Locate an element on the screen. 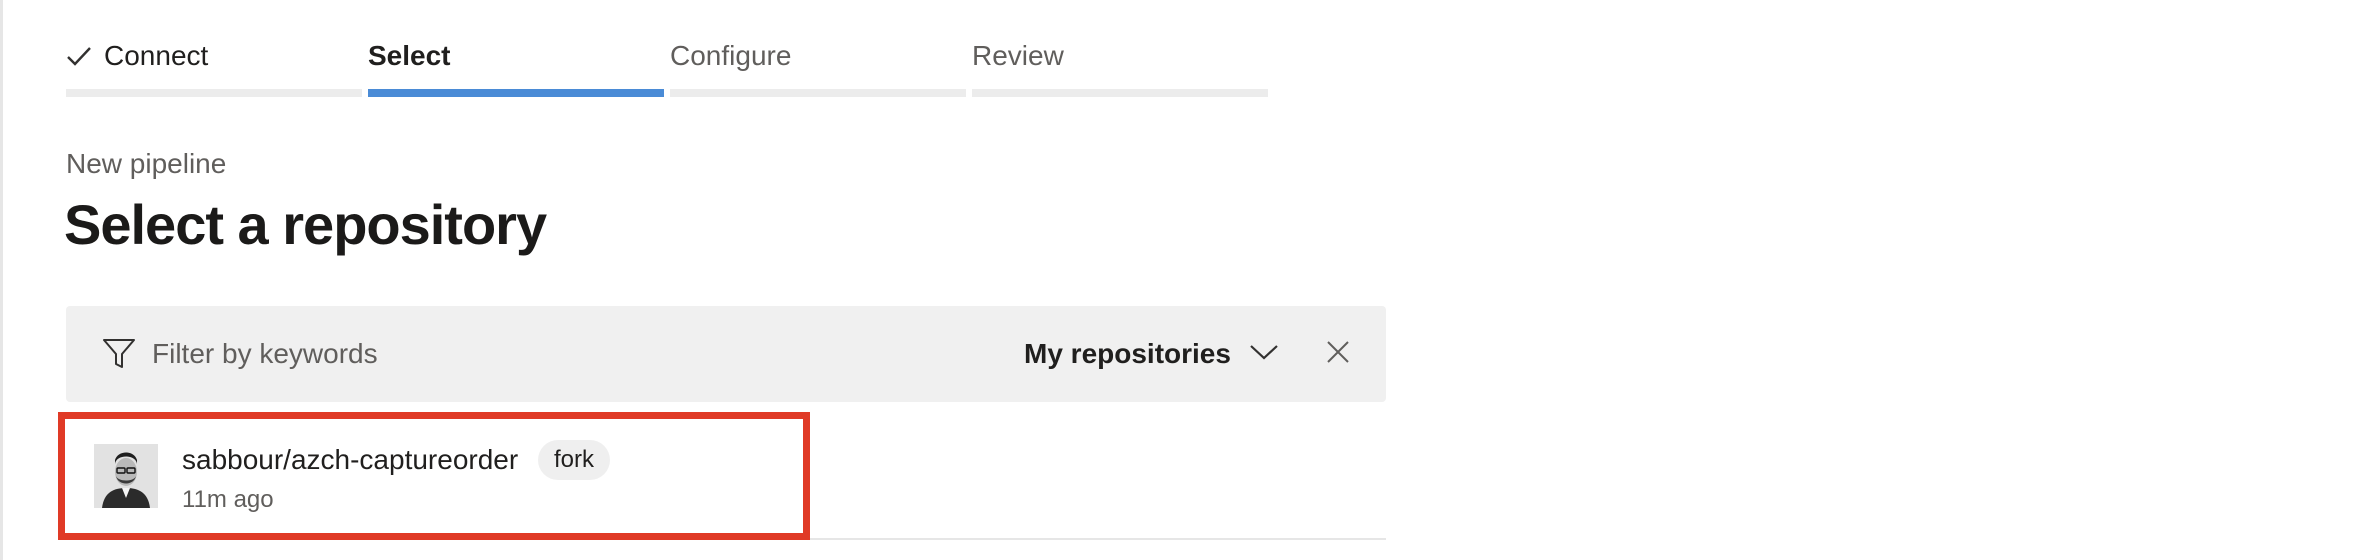 The height and width of the screenshot is (560, 2360). filter-keywords-input is located at coordinates (552, 354).